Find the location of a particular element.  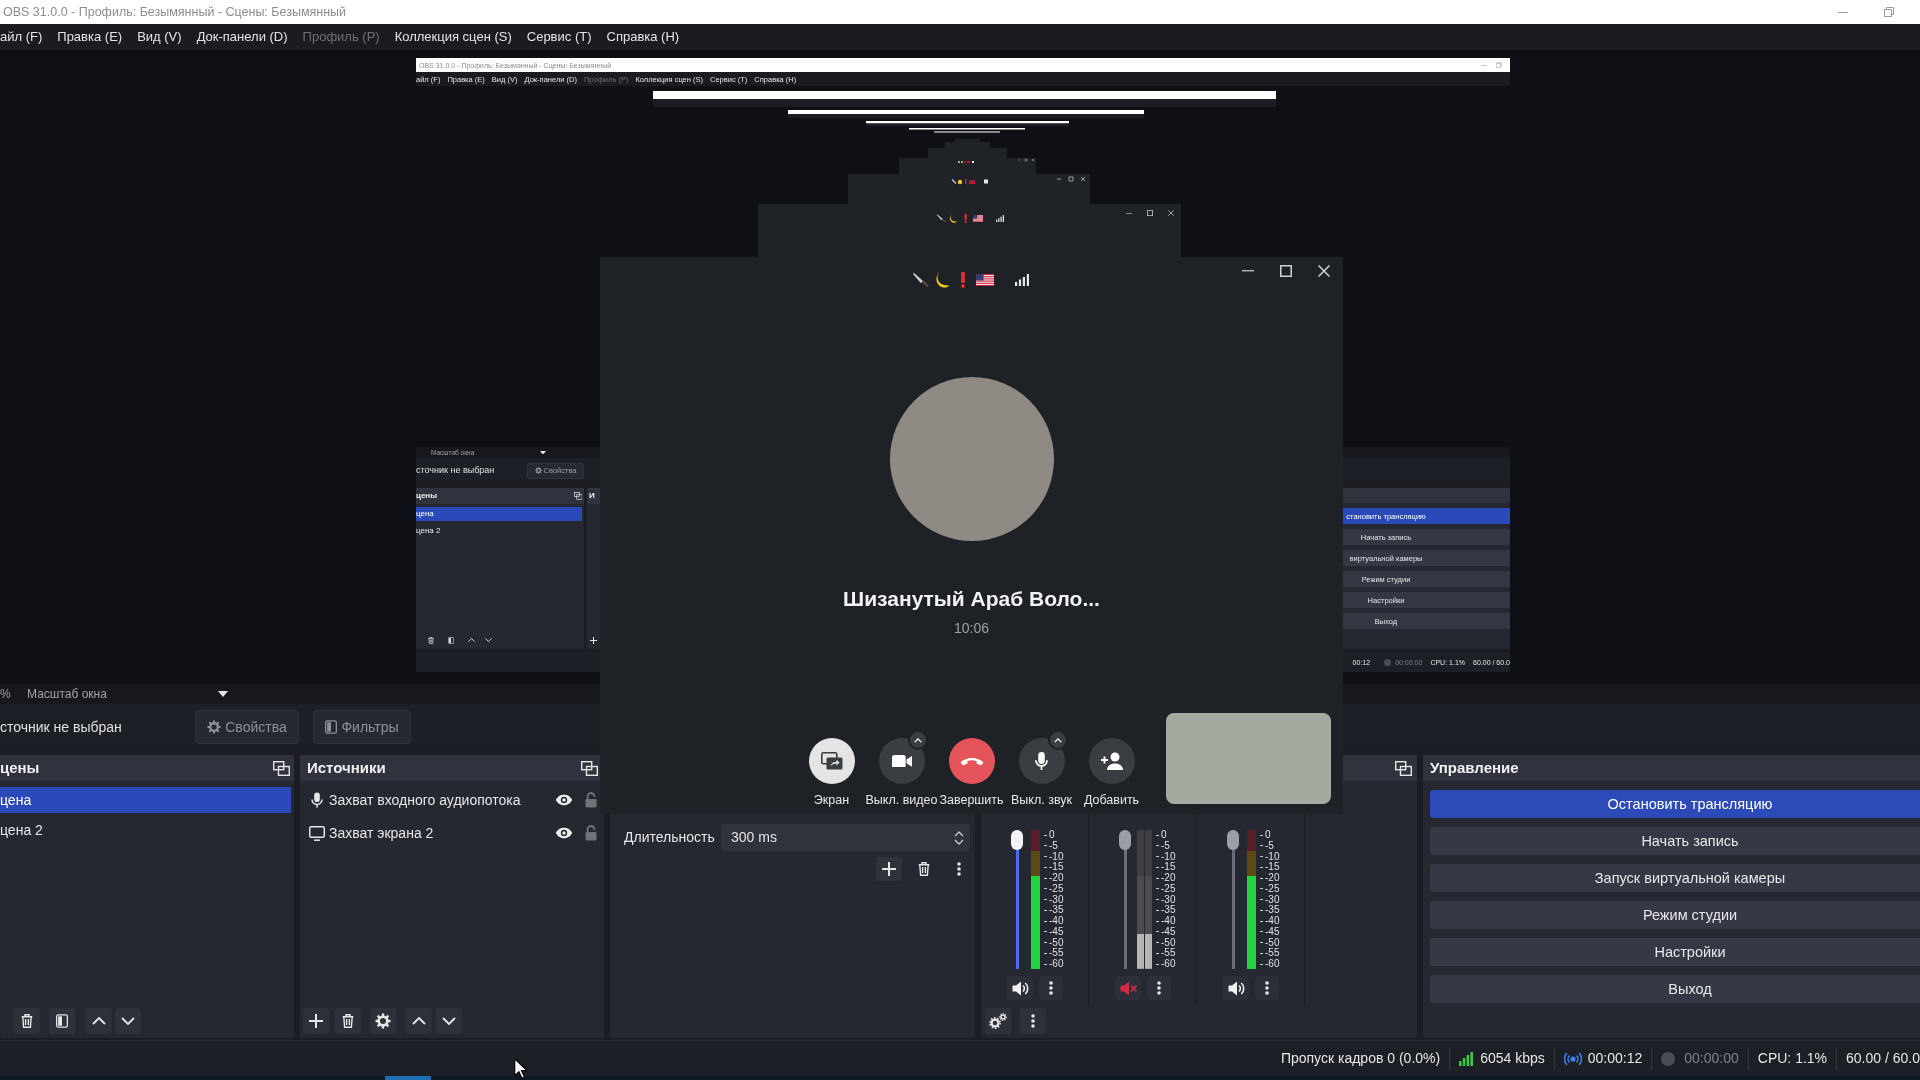

remove-source-button is located at coordinates (348, 1021).